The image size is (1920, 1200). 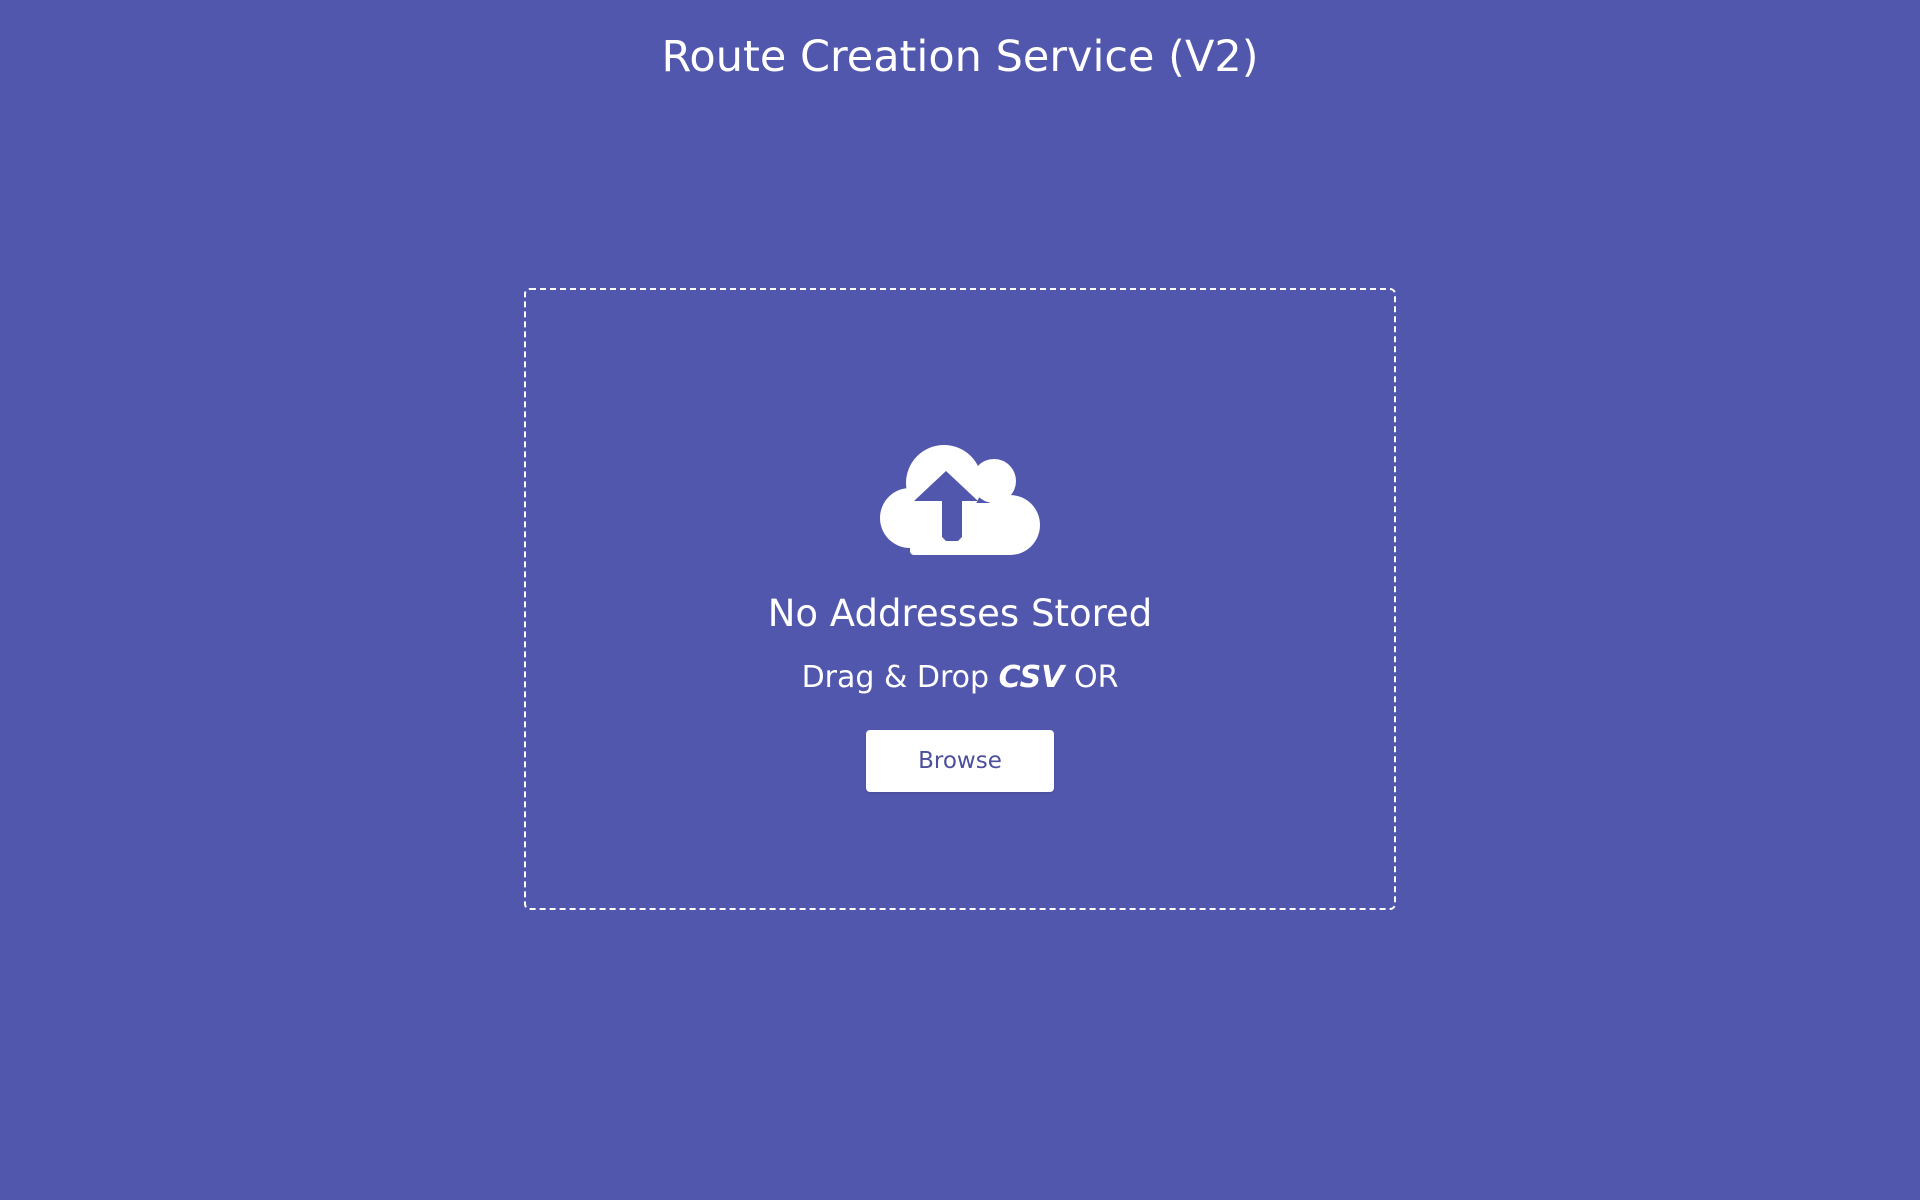 What do you see at coordinates (1096, 677) in the screenshot?
I see `drop-hint-suffix: OR` at bounding box center [1096, 677].